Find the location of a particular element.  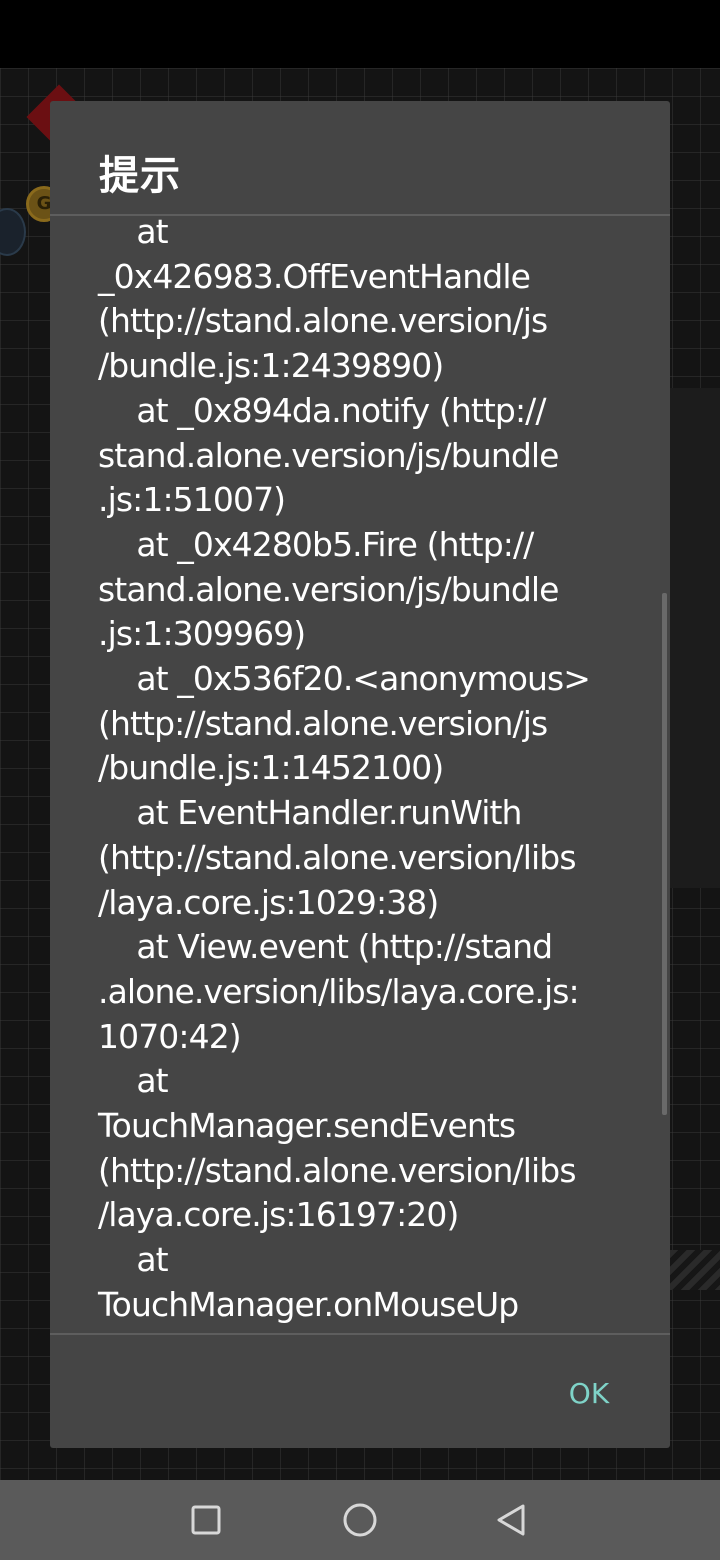

home-icon is located at coordinates (360, 1520).